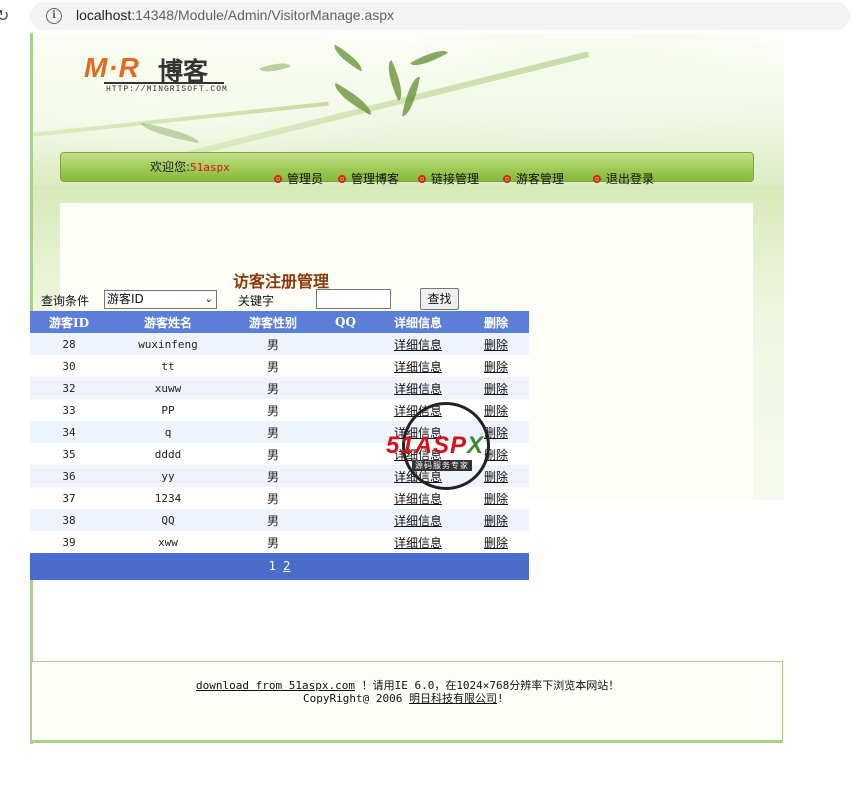 This screenshot has height=791, width=860. I want to click on keyword-label: 关键字, so click(256, 301).